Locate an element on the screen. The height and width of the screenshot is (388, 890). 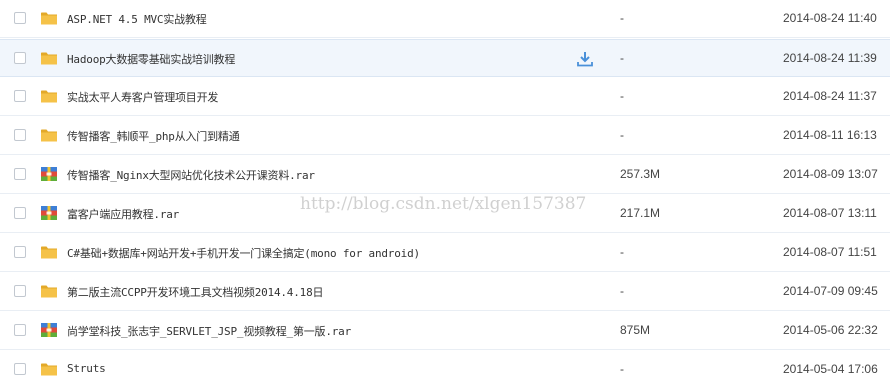
file-size: 217.1M is located at coordinates (640, 213).